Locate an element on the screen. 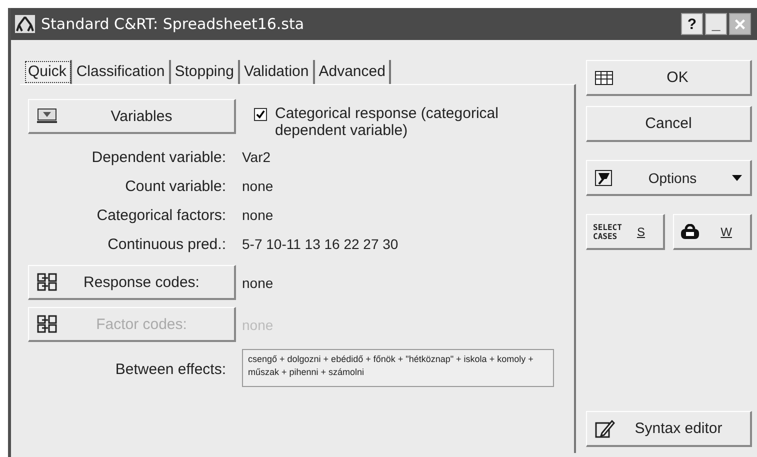 The width and height of the screenshot is (757, 457). screen-icon is located at coordinates (47, 116).